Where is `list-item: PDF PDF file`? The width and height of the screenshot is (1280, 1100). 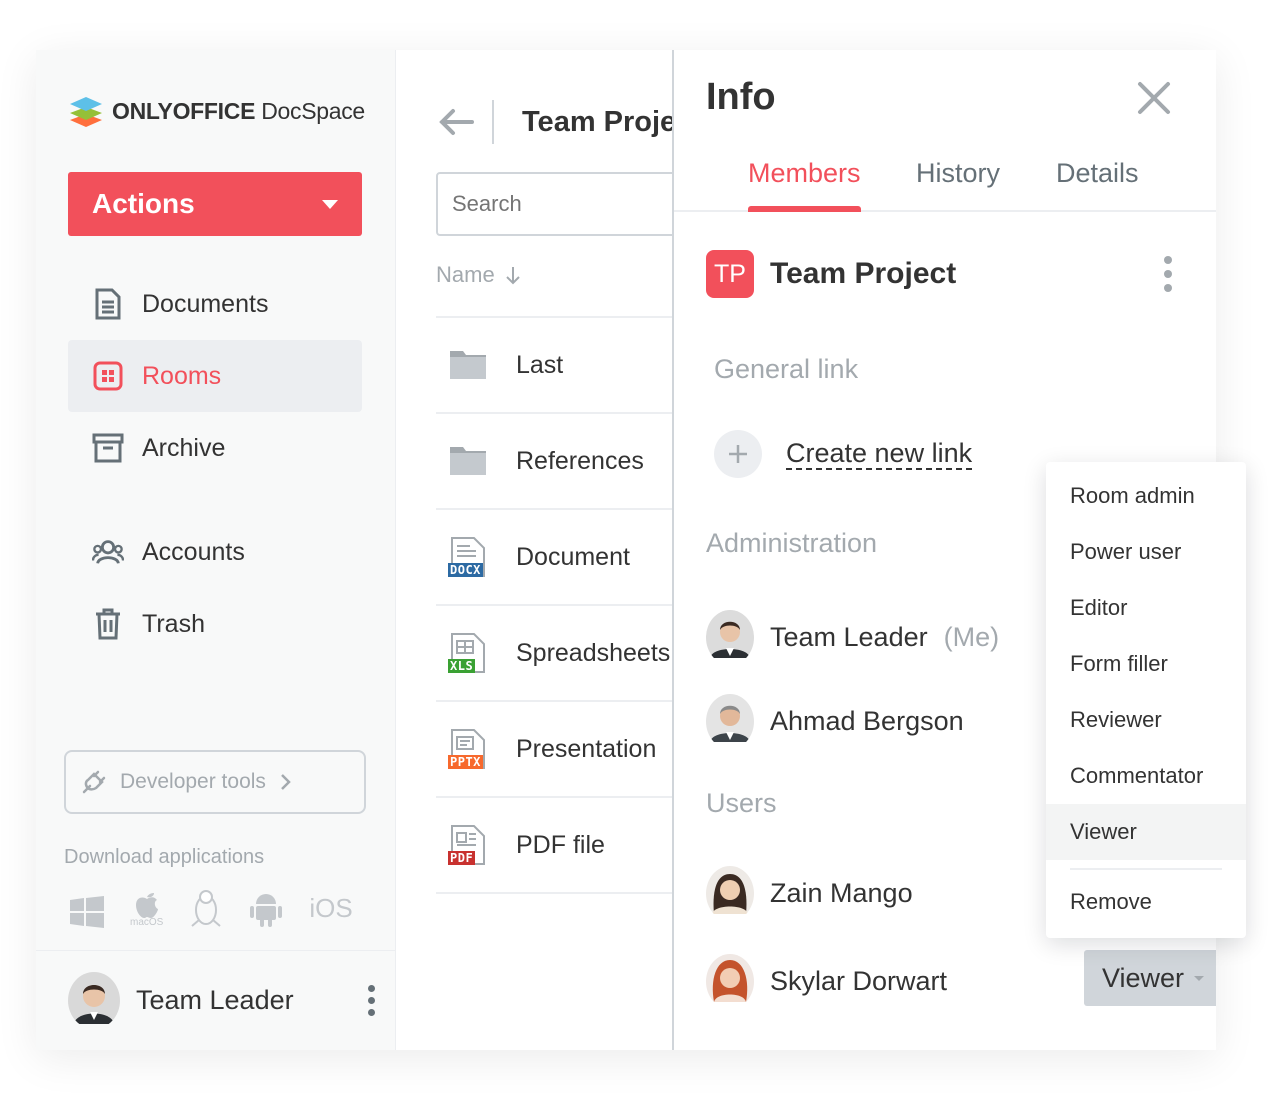
list-item: PDF PDF file is located at coordinates (554, 844).